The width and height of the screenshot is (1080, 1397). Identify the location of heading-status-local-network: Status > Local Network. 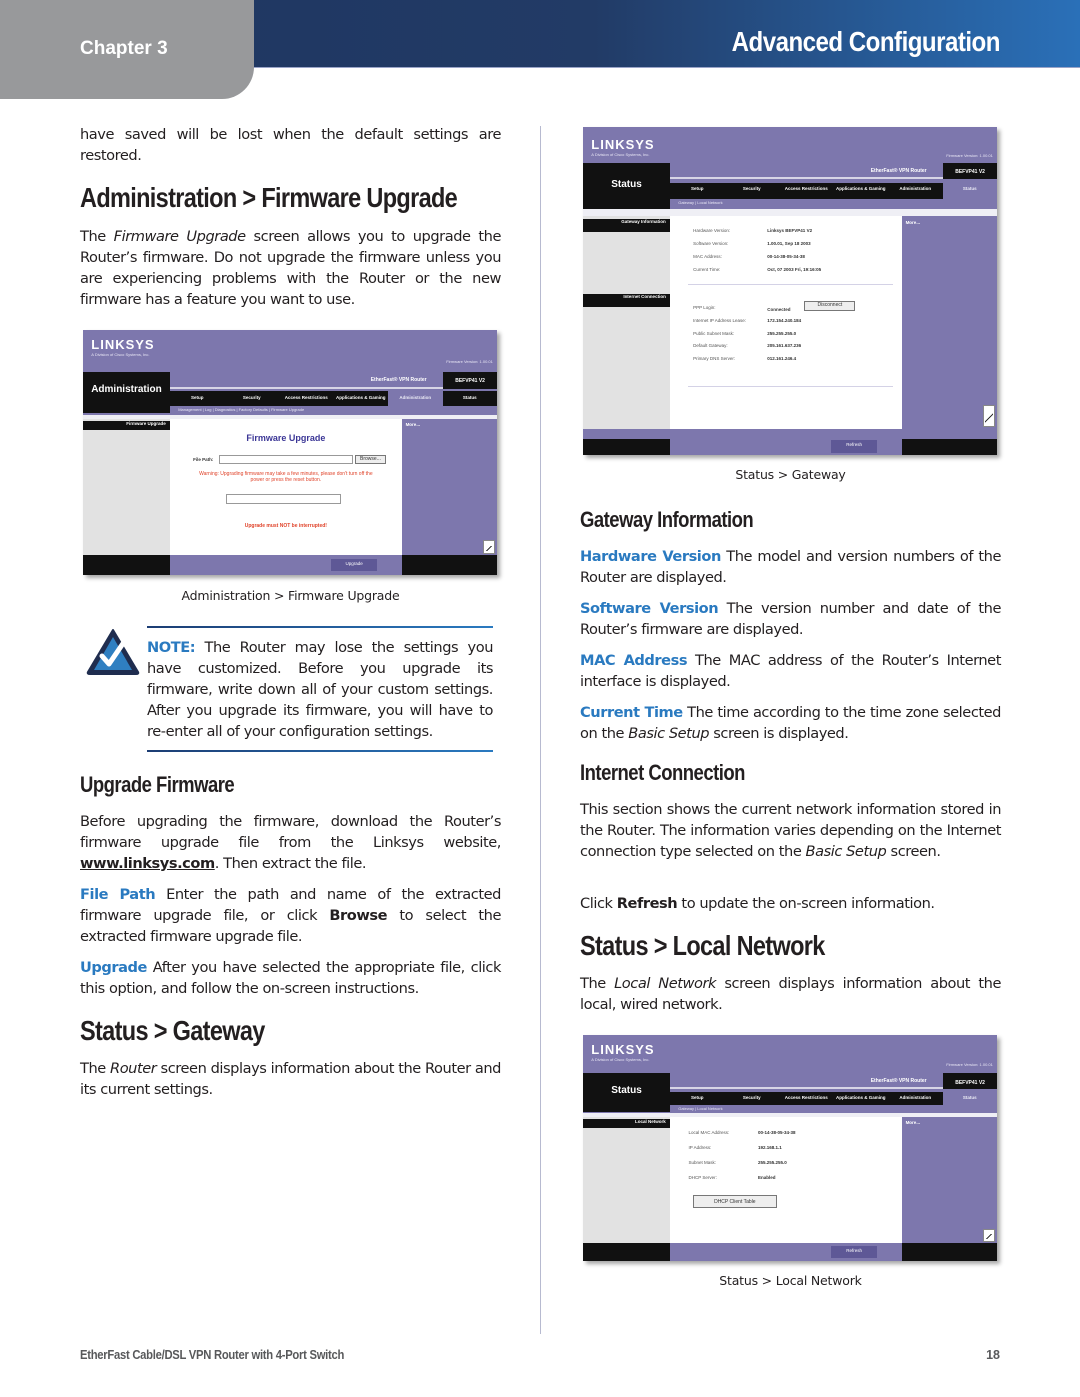
(702, 945).